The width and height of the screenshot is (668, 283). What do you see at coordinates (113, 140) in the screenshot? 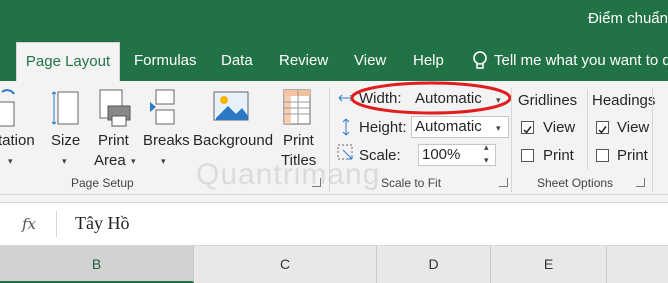
I see `print-area-label-1: Print` at bounding box center [113, 140].